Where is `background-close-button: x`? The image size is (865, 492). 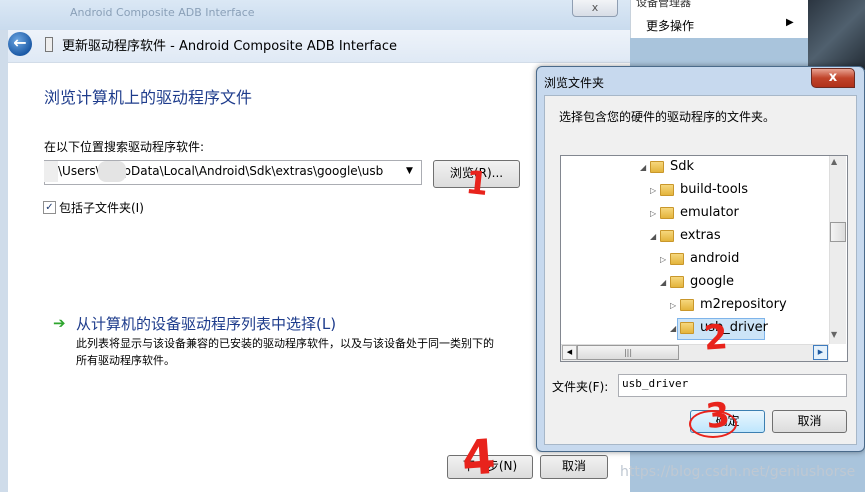
background-close-button: x is located at coordinates (595, 8).